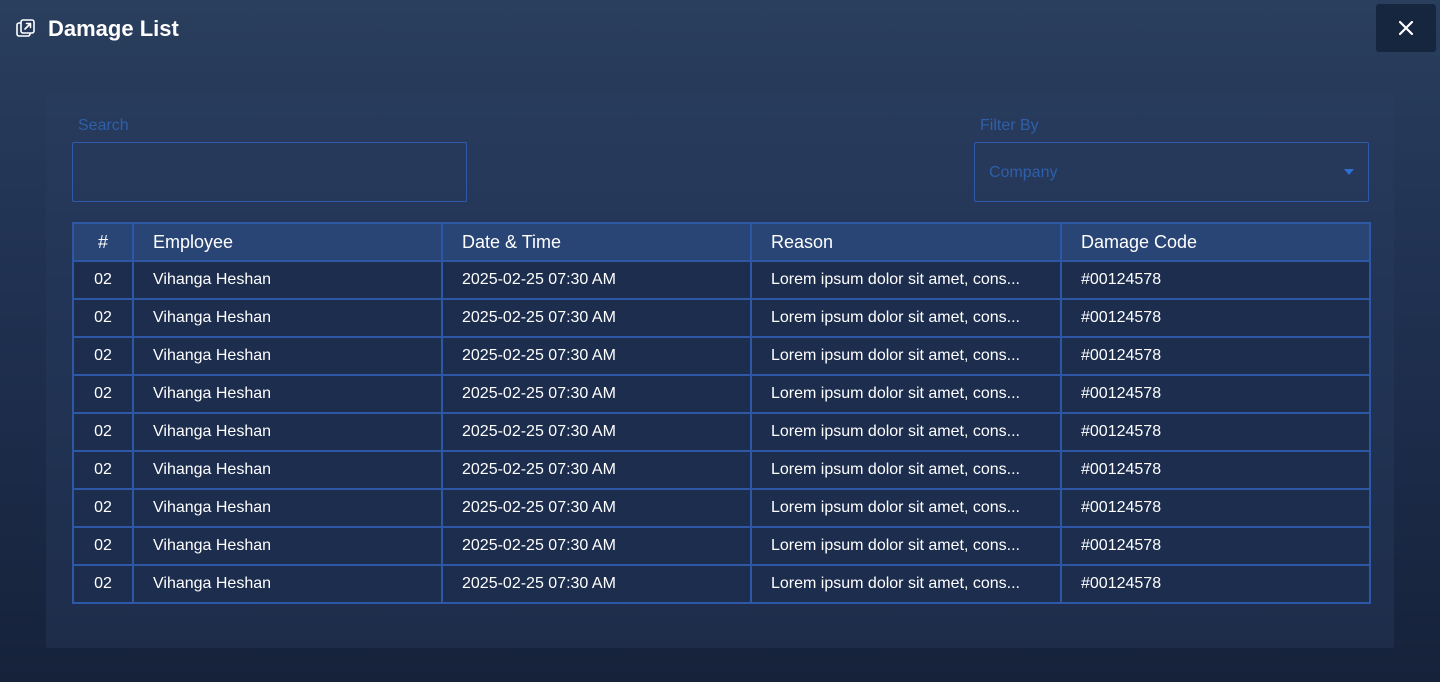 The image size is (1440, 682). I want to click on filter-selected-value: Company, so click(1023, 172).